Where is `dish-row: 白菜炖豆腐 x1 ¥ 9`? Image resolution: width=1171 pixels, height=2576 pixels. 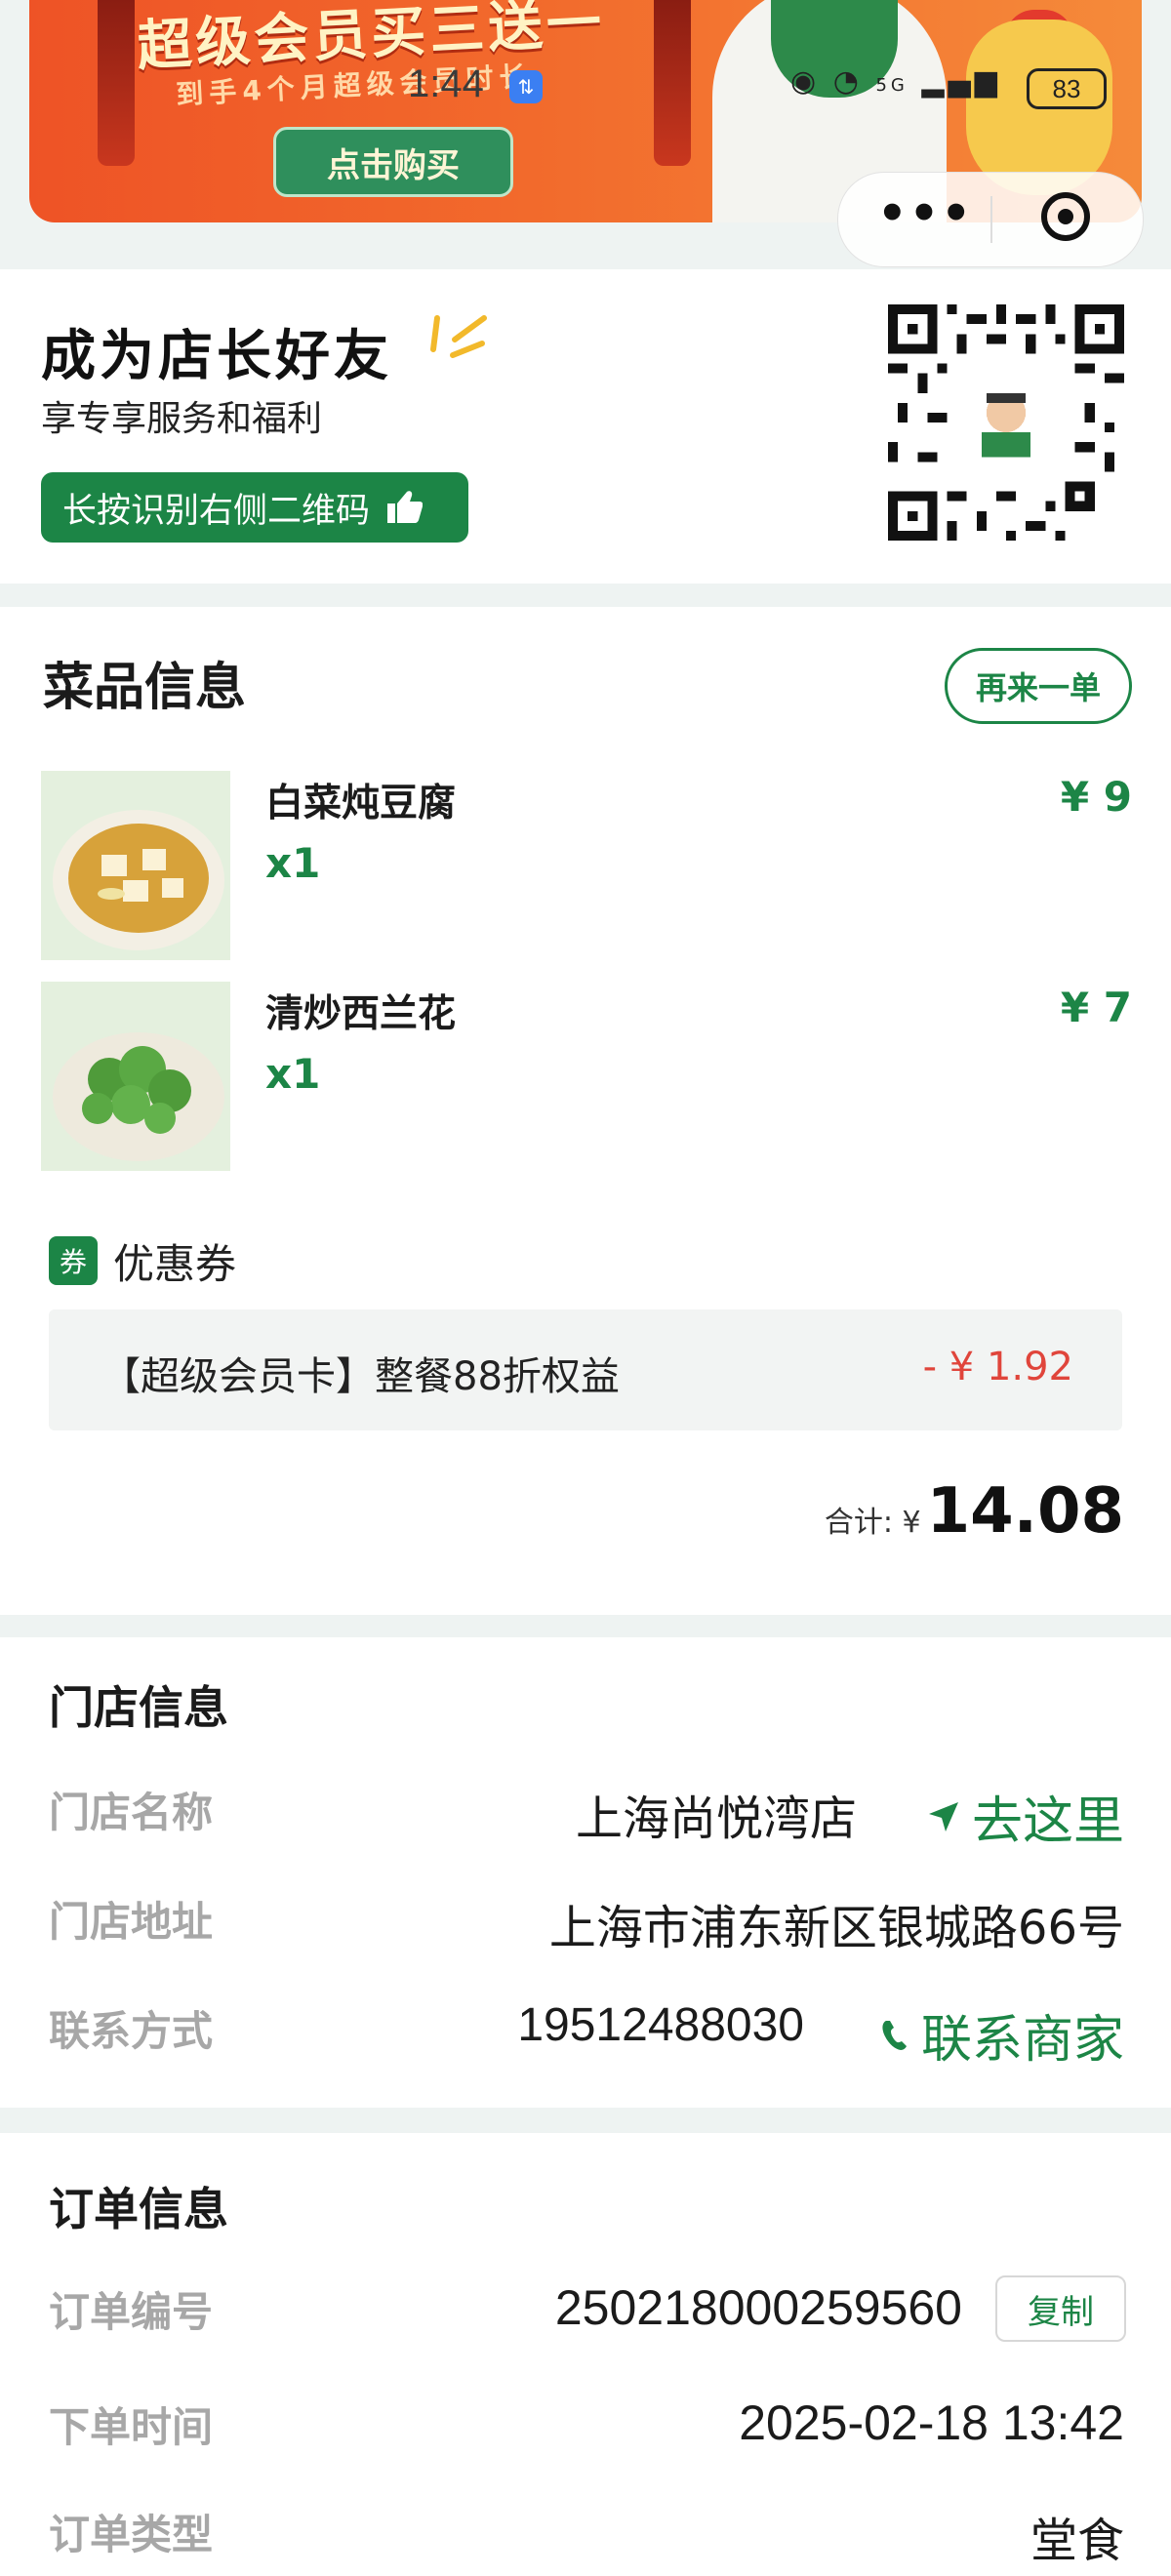
dish-row: 白菜炖豆腐 x1 ¥ 9 is located at coordinates (585, 866).